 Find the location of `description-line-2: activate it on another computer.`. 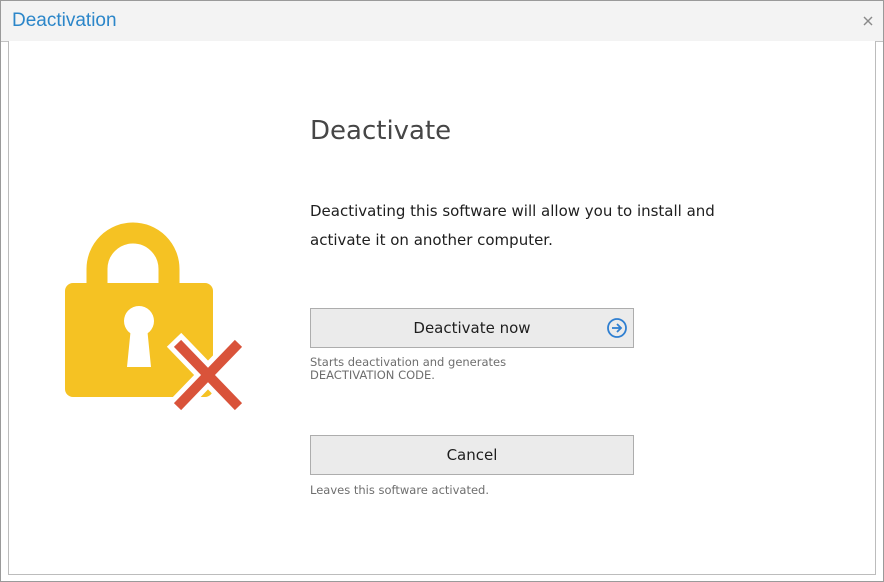

description-line-2: activate it on another computer. is located at coordinates (431, 240).